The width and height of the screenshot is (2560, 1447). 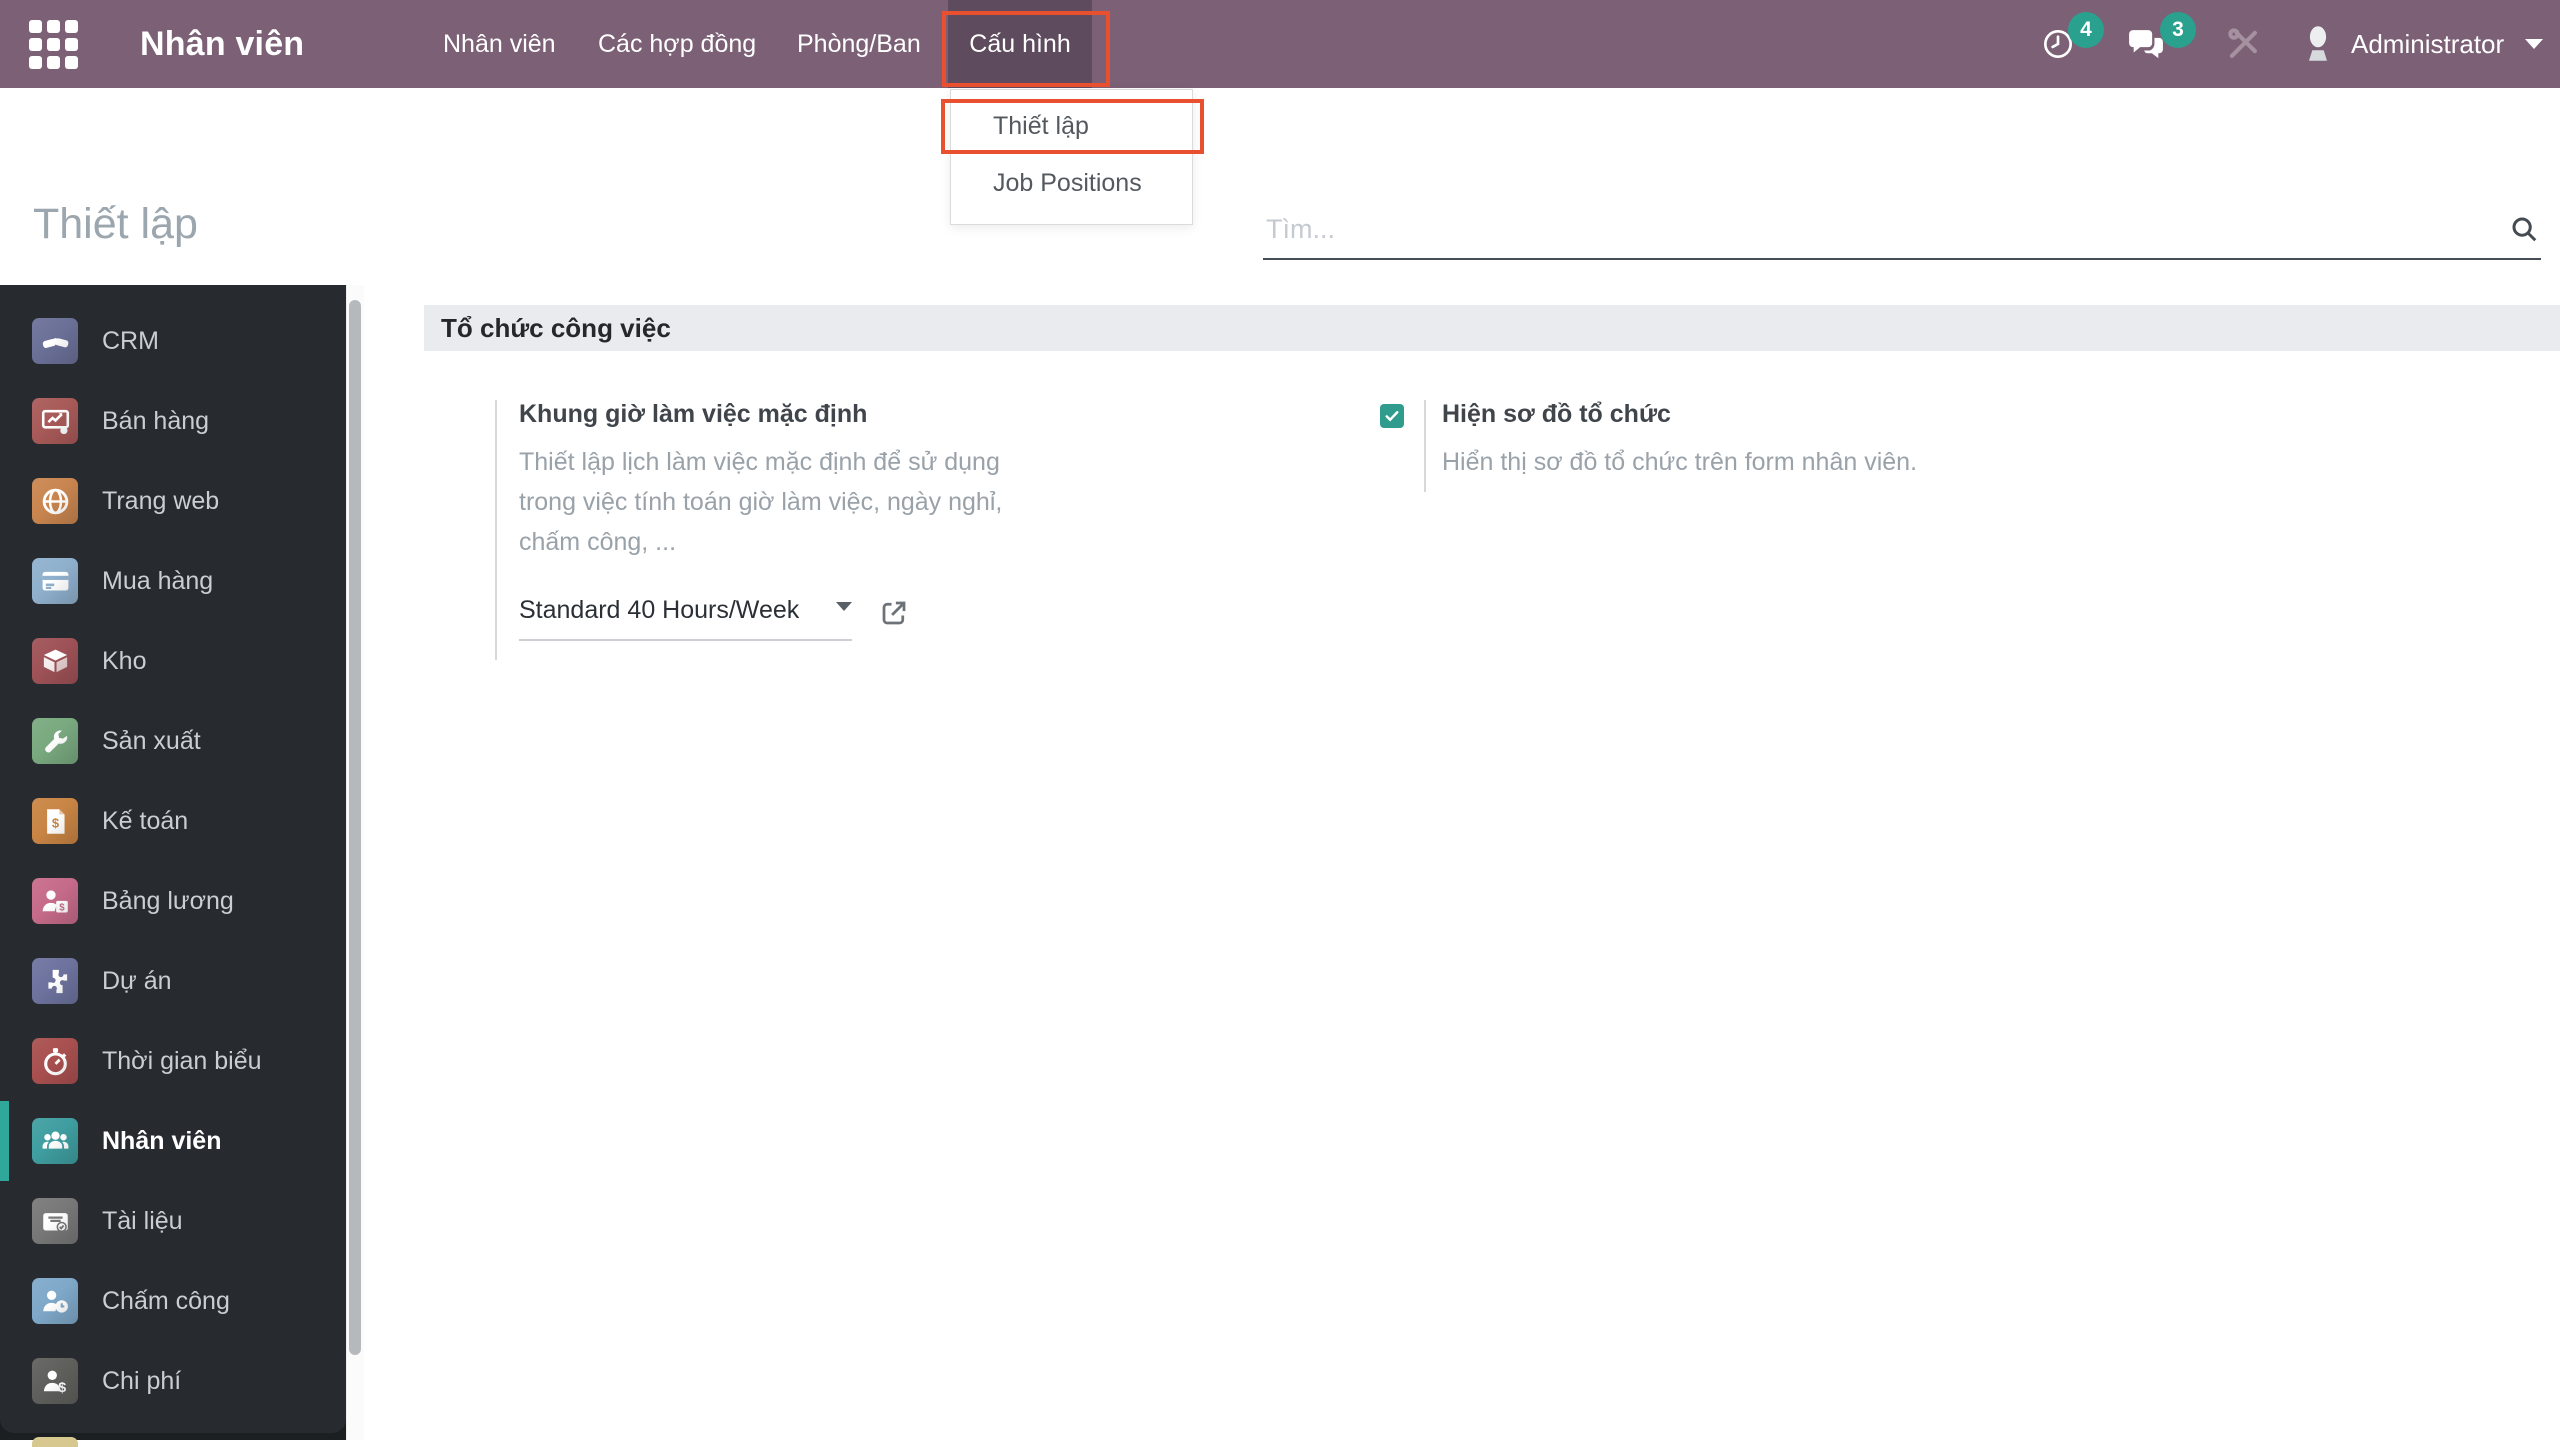 I want to click on inventory-app-icon, so click(x=55, y=661).